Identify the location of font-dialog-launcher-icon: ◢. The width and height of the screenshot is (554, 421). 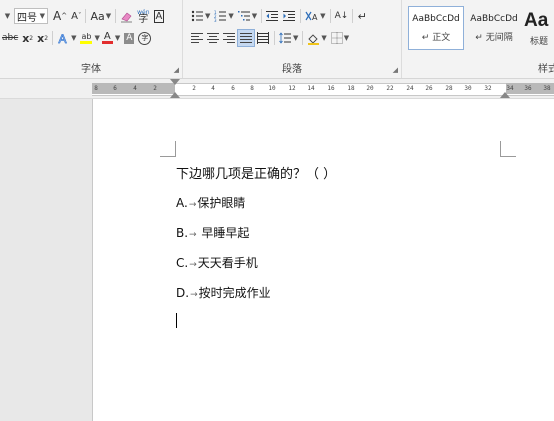
(176, 70).